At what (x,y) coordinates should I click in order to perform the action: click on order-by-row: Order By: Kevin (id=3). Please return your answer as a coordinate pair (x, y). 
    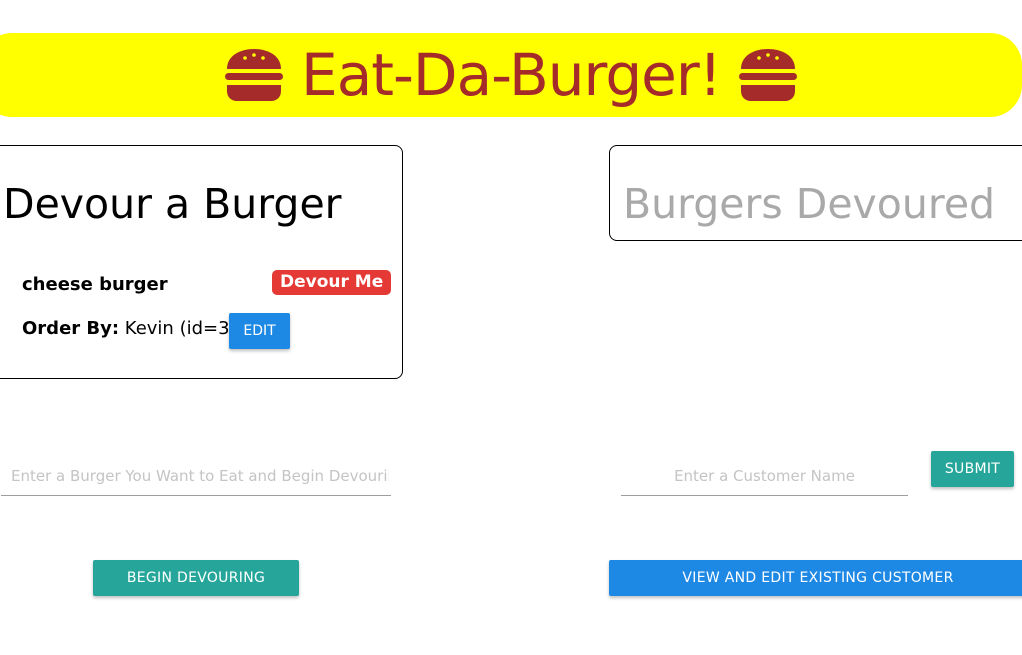
    Looking at the image, I should click on (129, 328).